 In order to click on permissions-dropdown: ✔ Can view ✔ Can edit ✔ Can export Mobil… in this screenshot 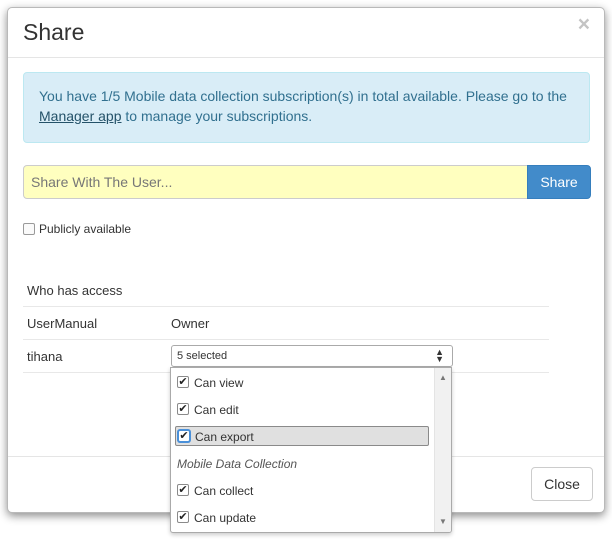, I will do `click(311, 450)`.